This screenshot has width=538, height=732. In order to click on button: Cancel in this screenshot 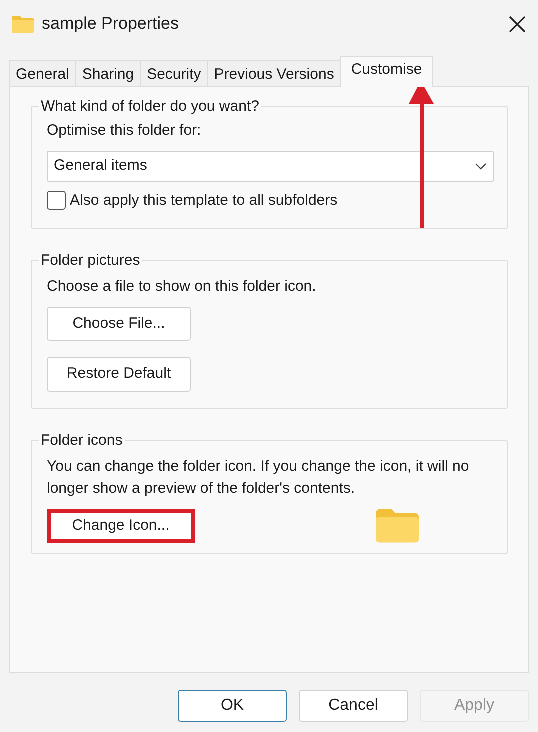, I will do `click(353, 706)`.